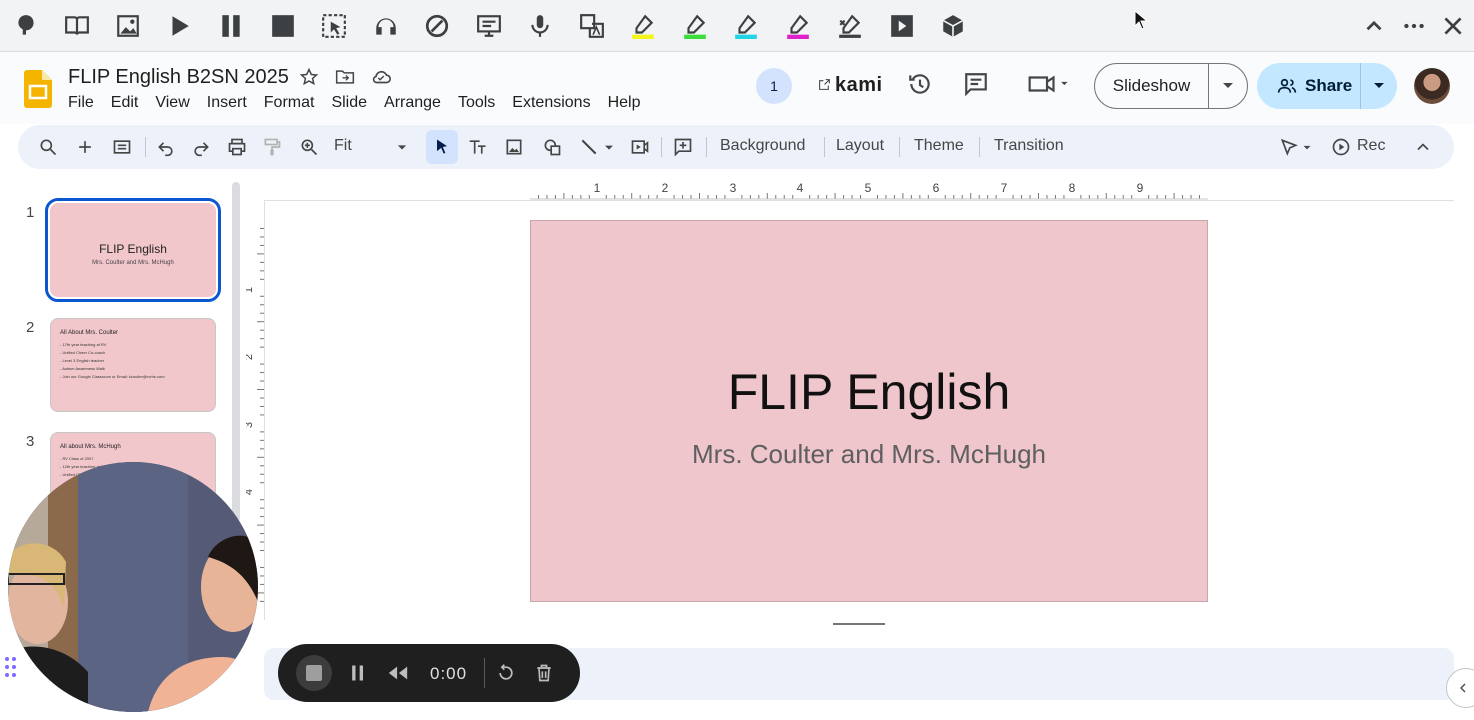  I want to click on highlighter-yellow-icon, so click(643, 26).